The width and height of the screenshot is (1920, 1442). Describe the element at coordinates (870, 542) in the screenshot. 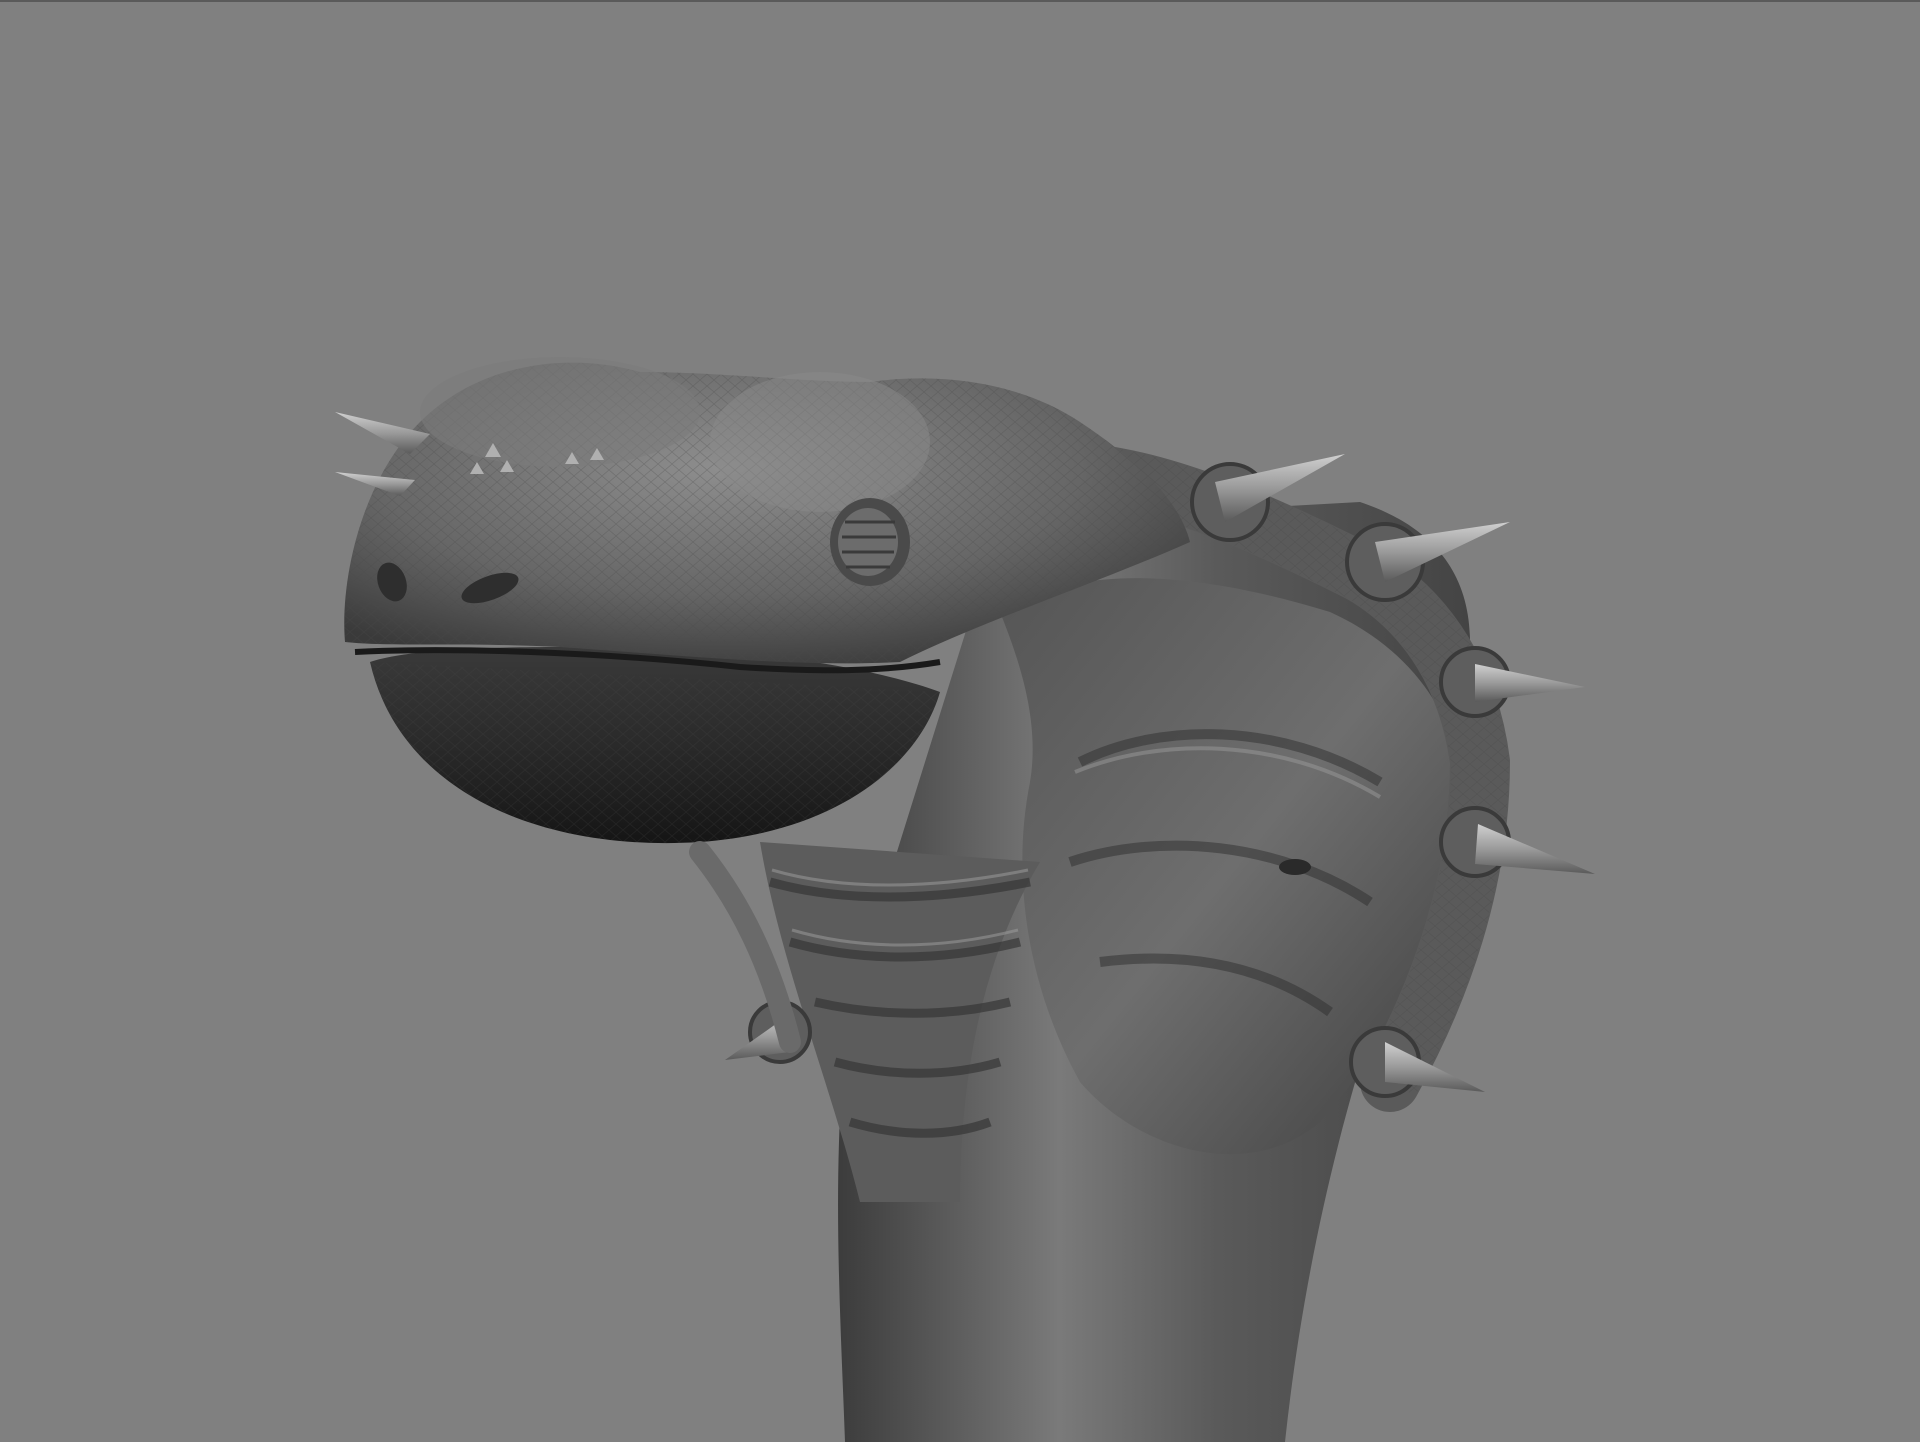

I see `eye-icon` at that location.